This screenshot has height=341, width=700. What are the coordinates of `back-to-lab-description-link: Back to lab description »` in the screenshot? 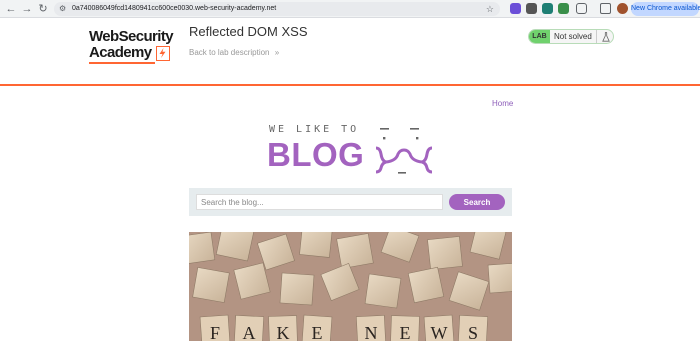 It's located at (234, 52).